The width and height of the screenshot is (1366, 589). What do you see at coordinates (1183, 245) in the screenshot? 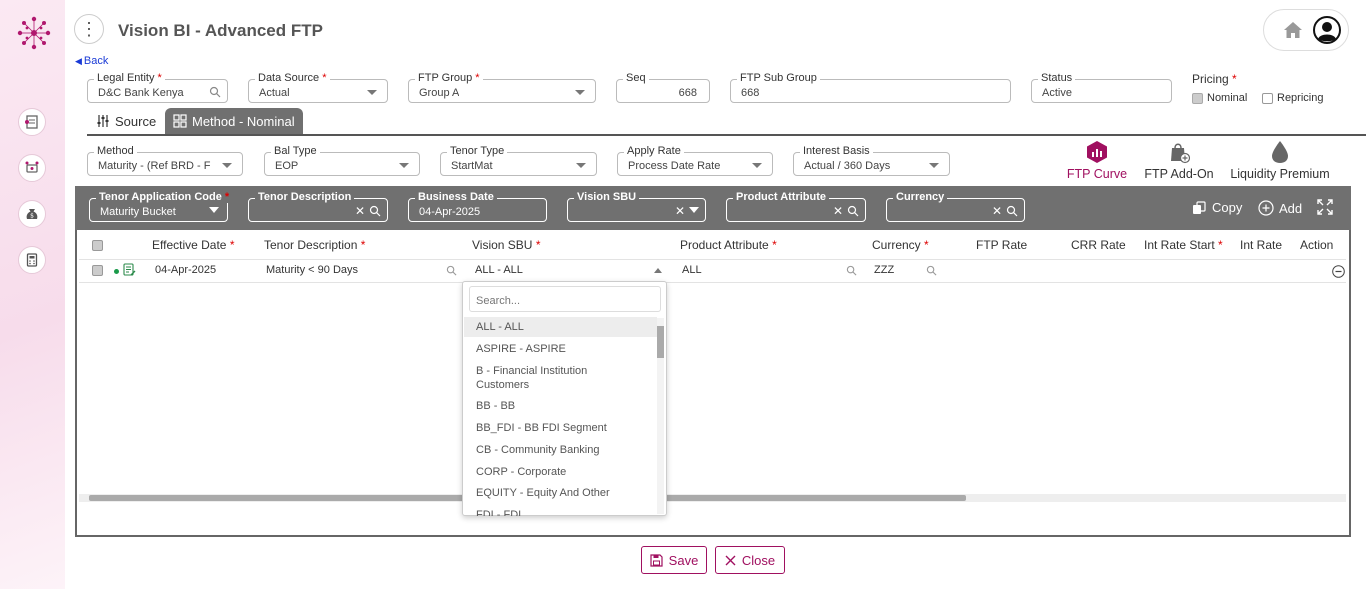
I see `column-header-int-rate-start: Int Rate Start *` at bounding box center [1183, 245].